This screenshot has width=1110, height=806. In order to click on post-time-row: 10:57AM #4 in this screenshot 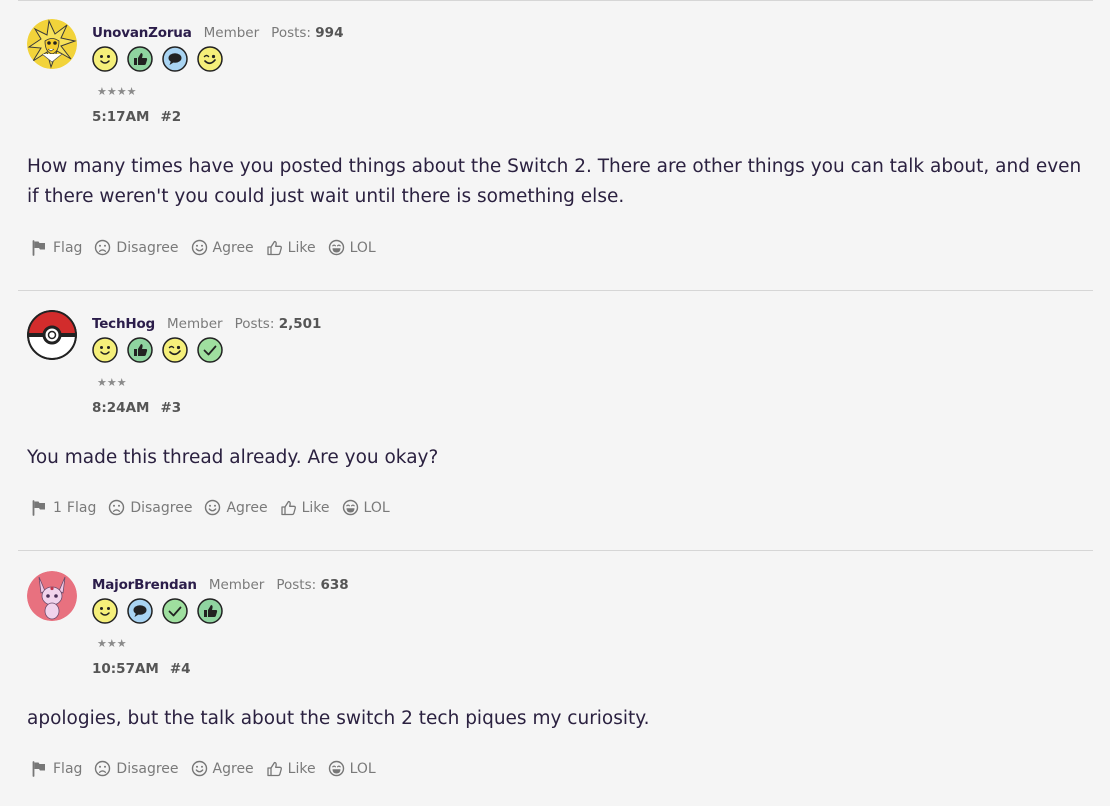, I will do `click(141, 669)`.